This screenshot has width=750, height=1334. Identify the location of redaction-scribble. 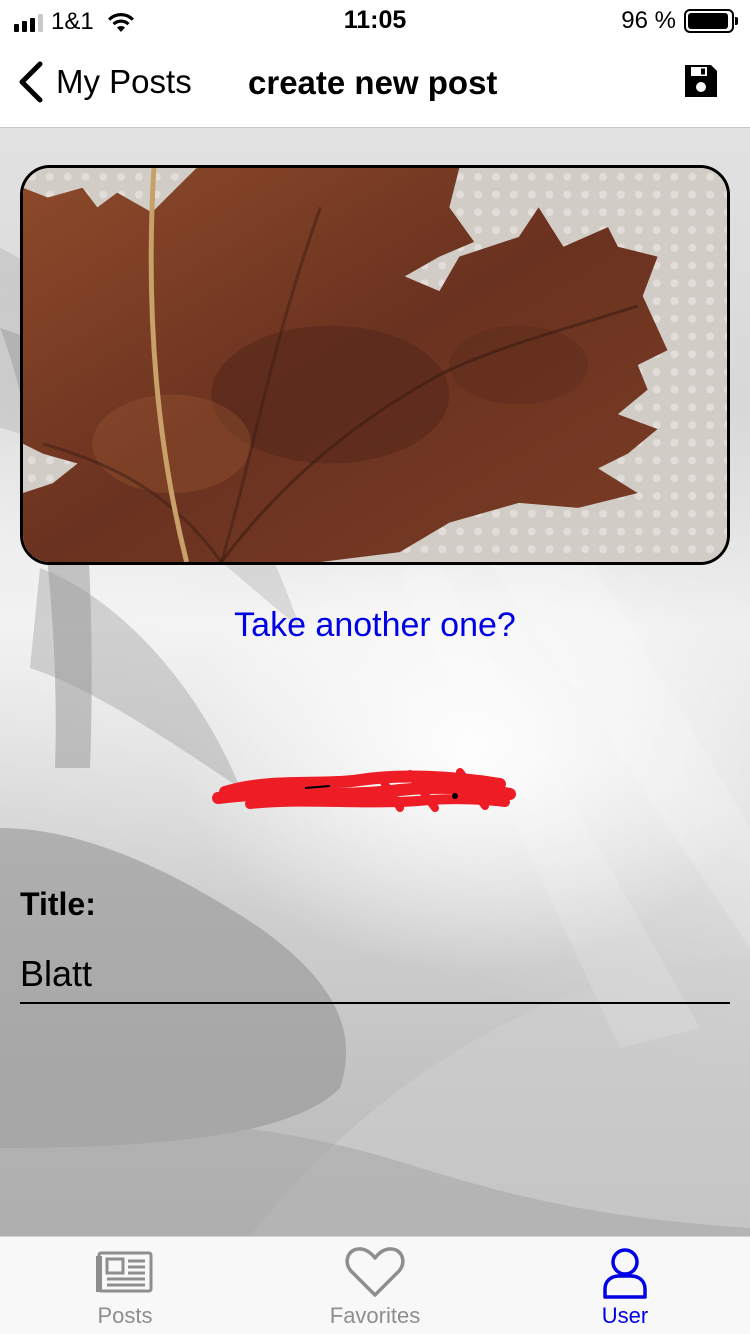
(364, 790).